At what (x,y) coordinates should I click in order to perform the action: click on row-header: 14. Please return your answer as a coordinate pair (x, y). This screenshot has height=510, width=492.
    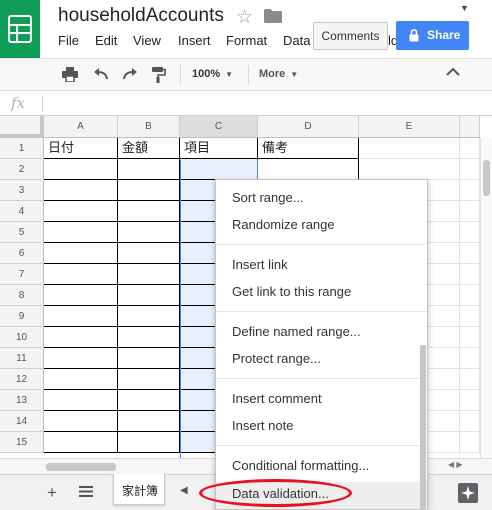
    Looking at the image, I should click on (22, 421).